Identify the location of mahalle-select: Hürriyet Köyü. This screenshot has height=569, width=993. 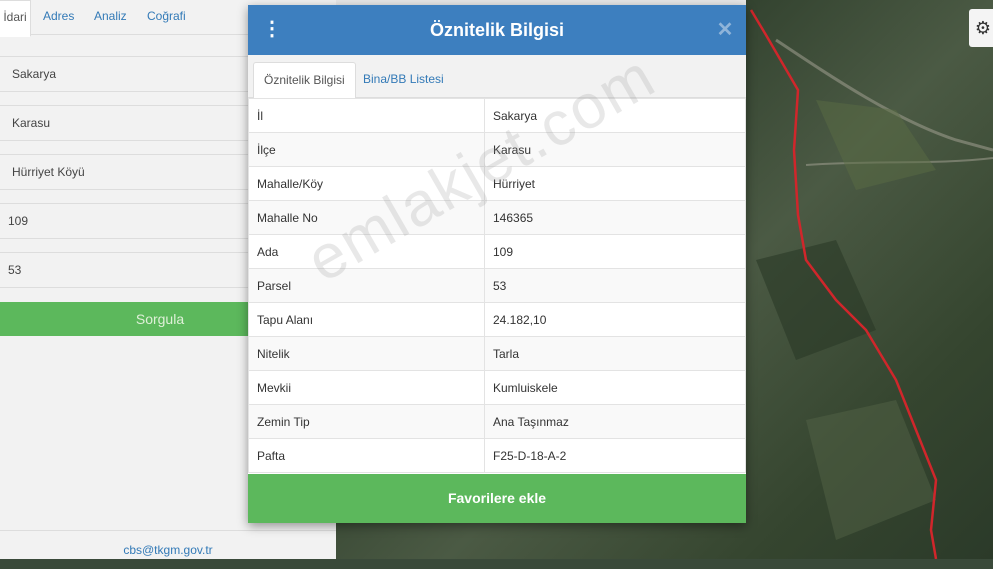
(145, 172).